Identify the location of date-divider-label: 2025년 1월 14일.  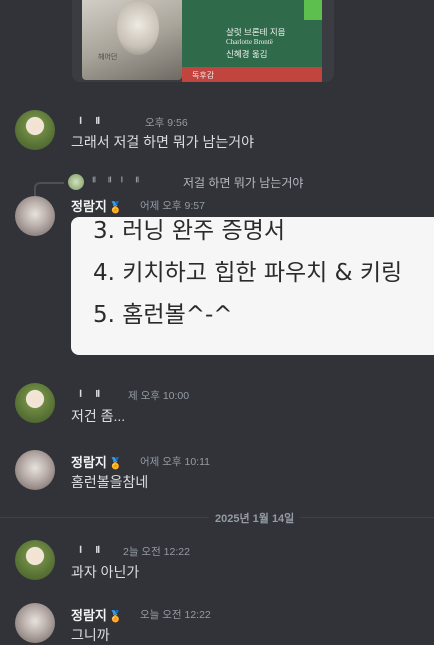
(255, 518).